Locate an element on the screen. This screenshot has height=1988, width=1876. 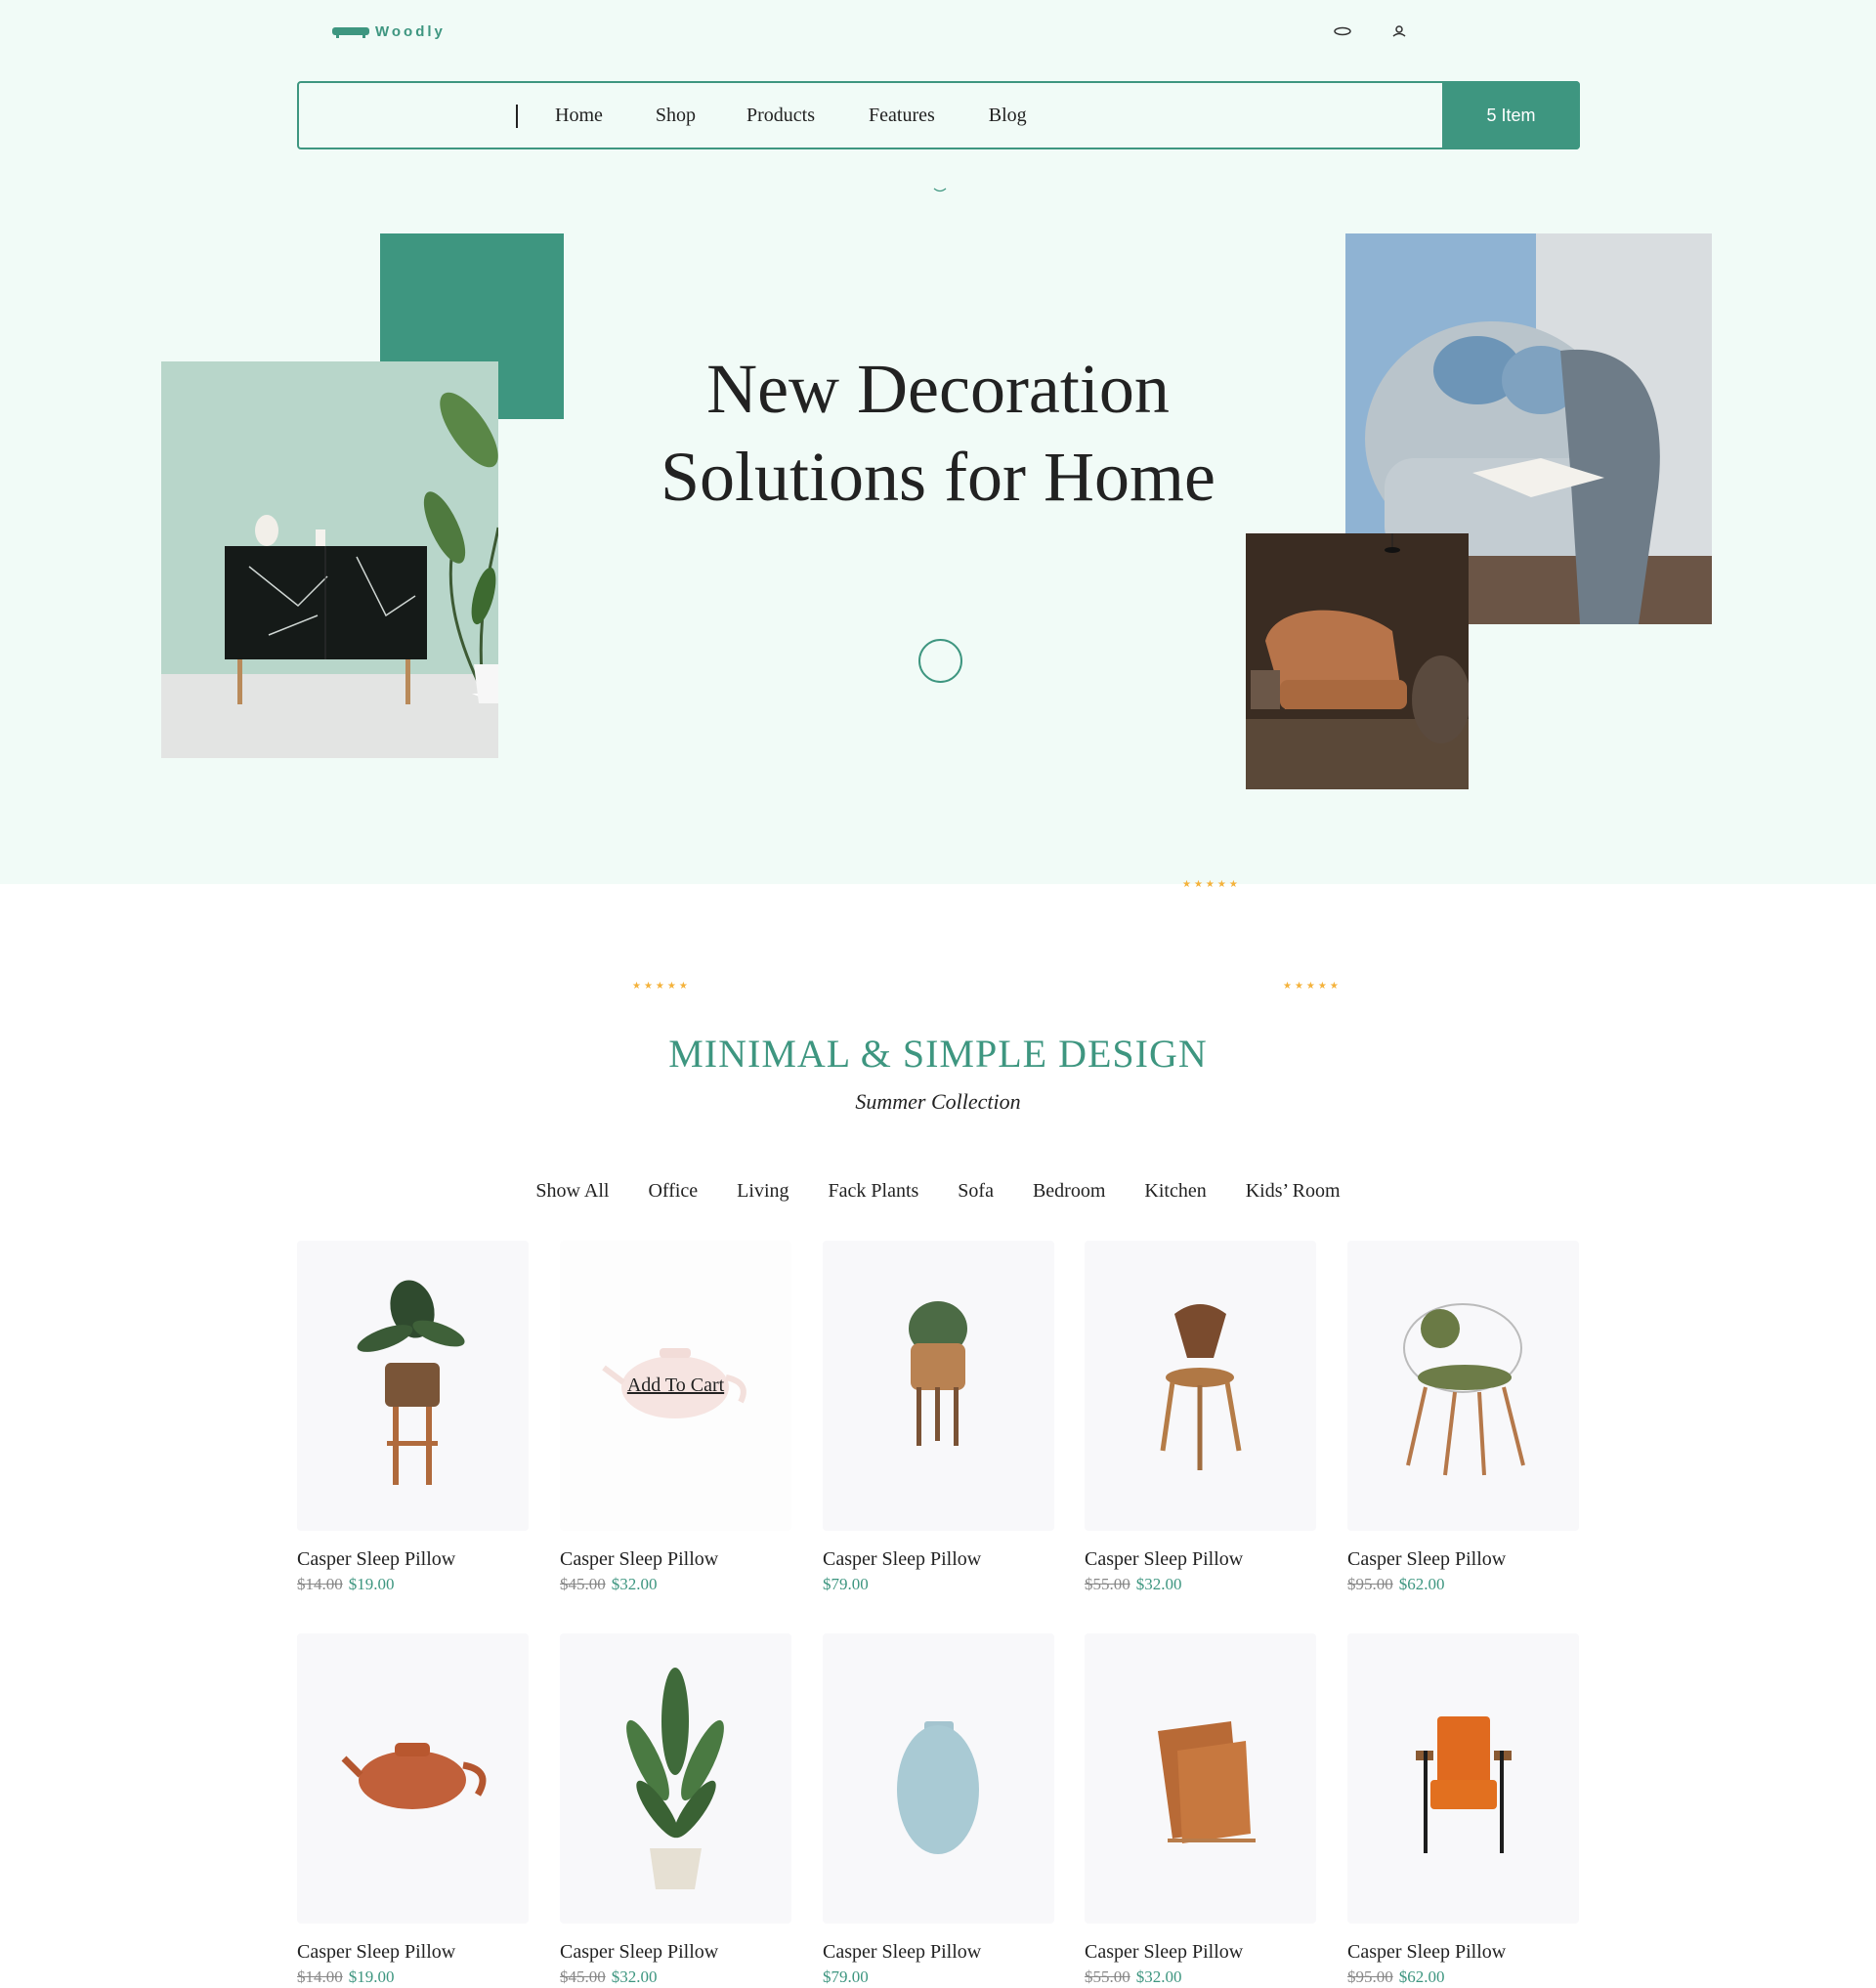
hero-title-line2: Solutions for Home is located at coordinates (938, 477).